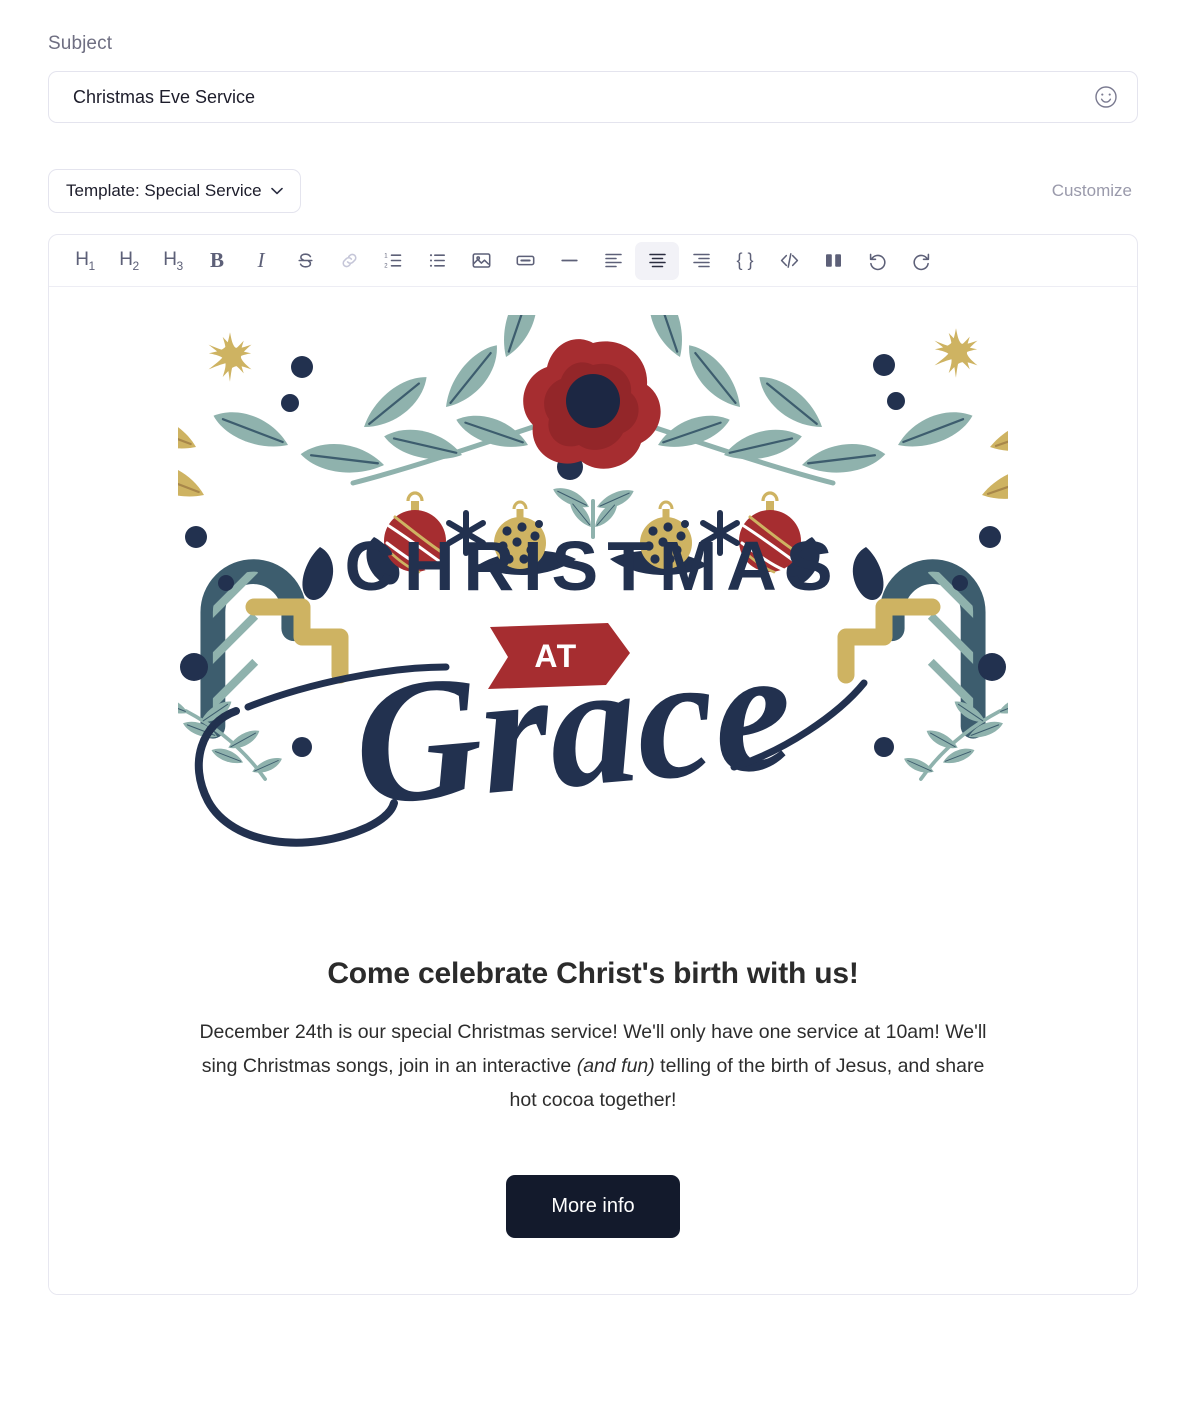 Image resolution: width=1186 pixels, height=1404 pixels. I want to click on link-button, so click(349, 261).